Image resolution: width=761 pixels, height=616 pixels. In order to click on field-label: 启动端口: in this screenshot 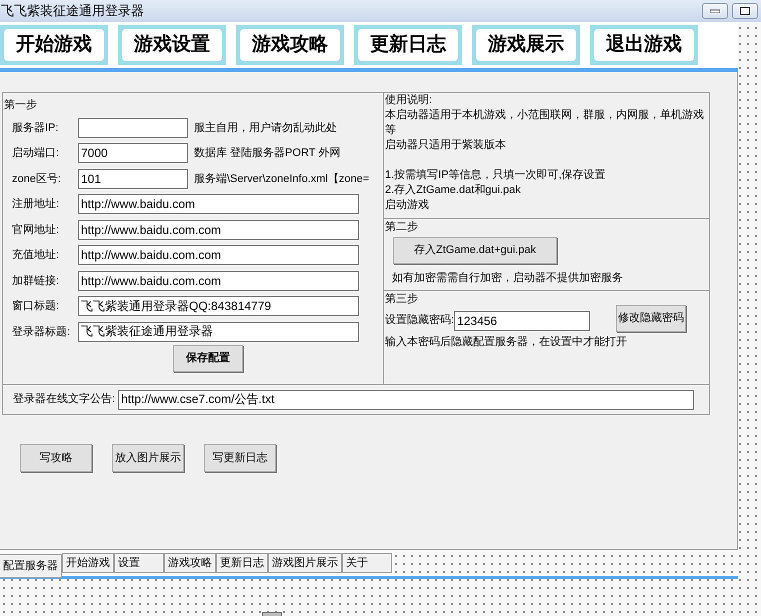, I will do `click(36, 153)`.